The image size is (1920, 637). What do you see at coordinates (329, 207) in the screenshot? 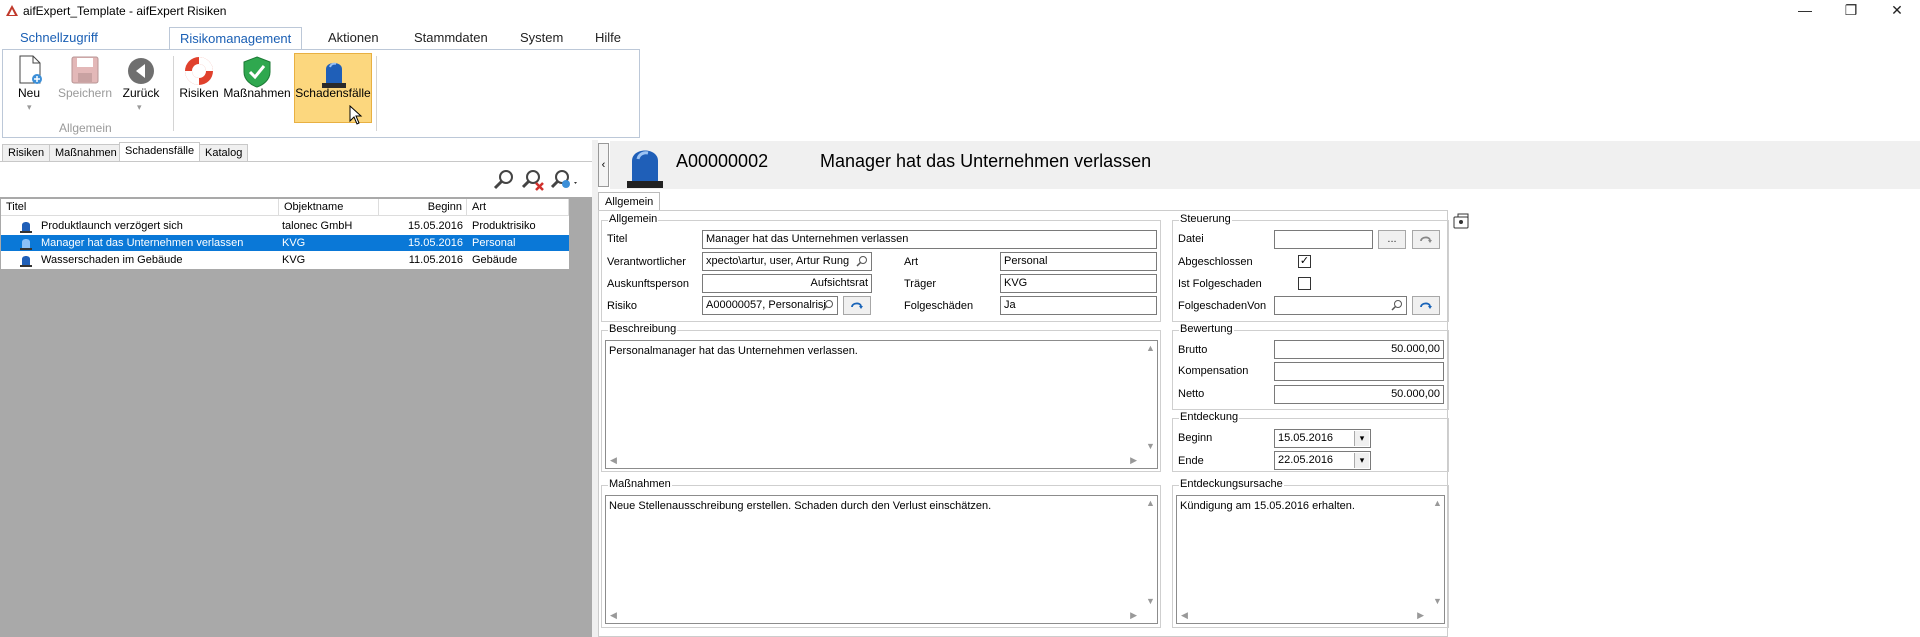
I see `column-header-objektname: Objektname` at bounding box center [329, 207].